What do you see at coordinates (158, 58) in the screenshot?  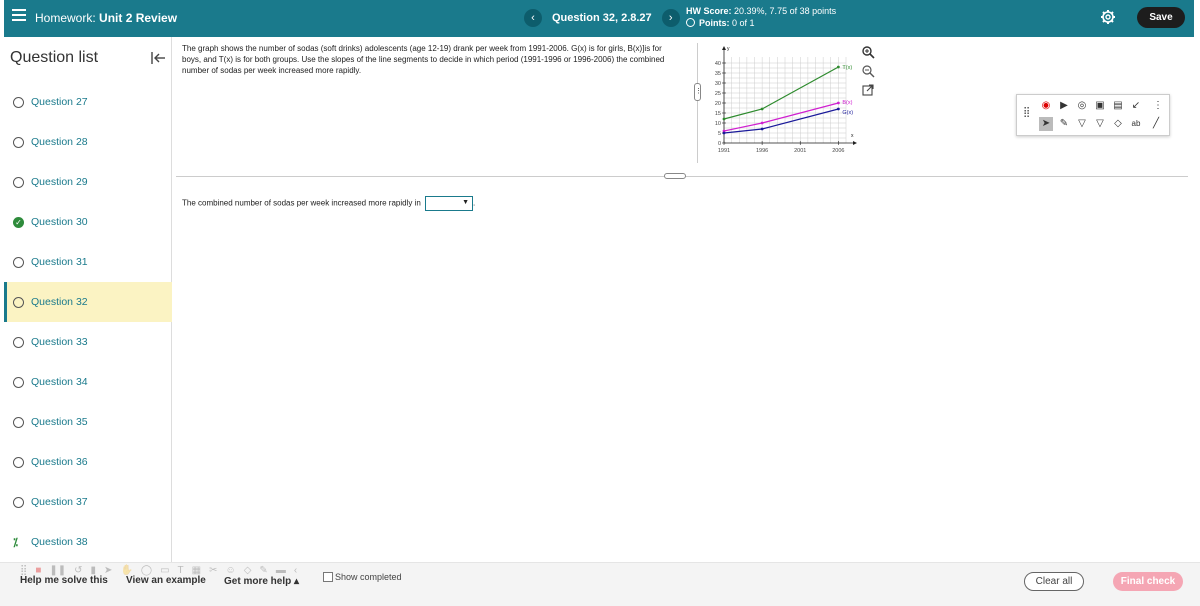 I see `collapse-sidebar-icon` at bounding box center [158, 58].